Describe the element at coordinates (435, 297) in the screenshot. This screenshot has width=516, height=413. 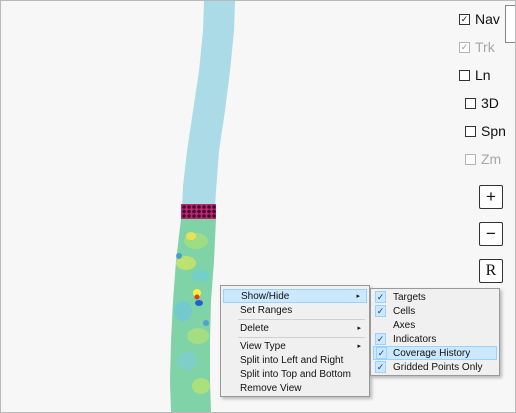
I see `submenu-item-targets: ✓ Targets` at that location.